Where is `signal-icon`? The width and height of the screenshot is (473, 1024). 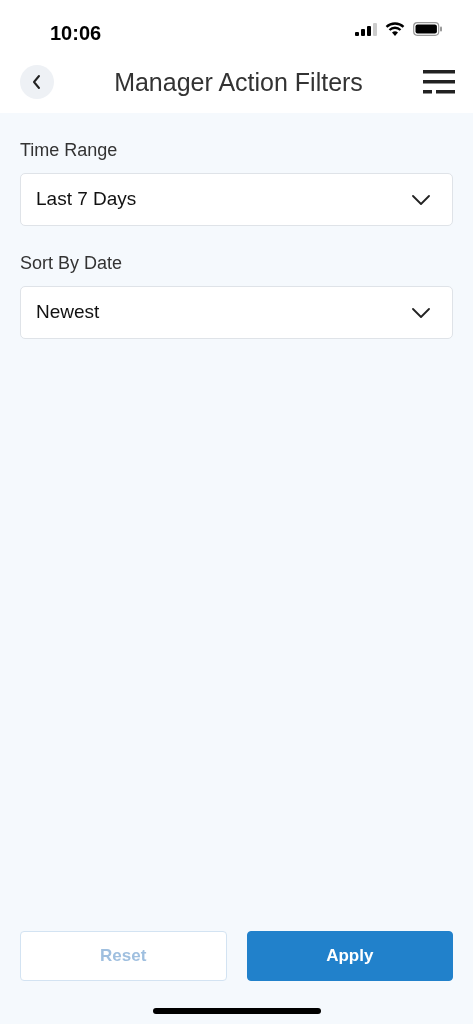
signal-icon is located at coordinates (366, 29).